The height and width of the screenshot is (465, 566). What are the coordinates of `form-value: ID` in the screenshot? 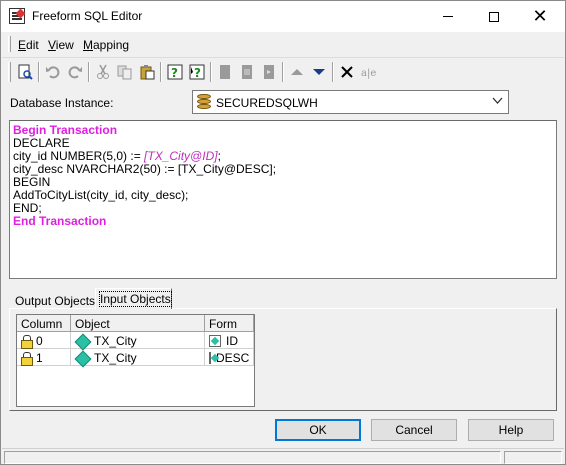 It's located at (232, 340).